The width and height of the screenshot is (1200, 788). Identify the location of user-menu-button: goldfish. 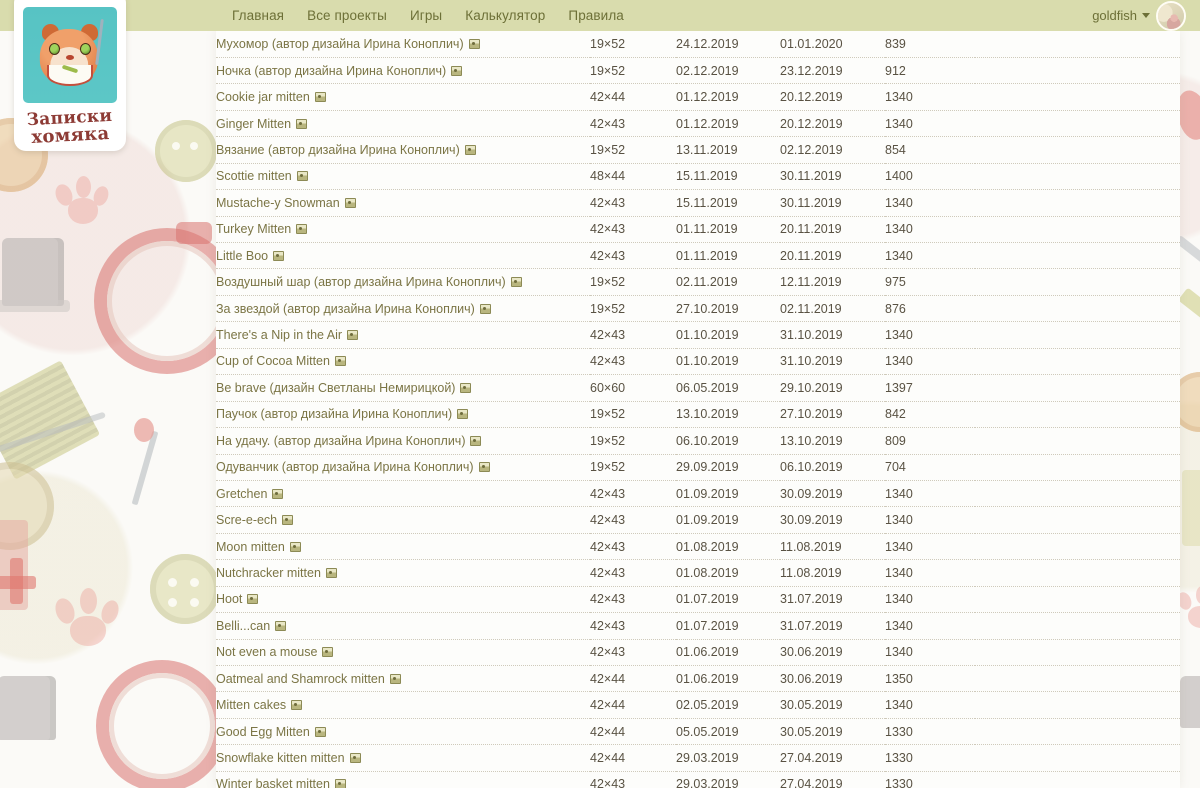
(1121, 15).